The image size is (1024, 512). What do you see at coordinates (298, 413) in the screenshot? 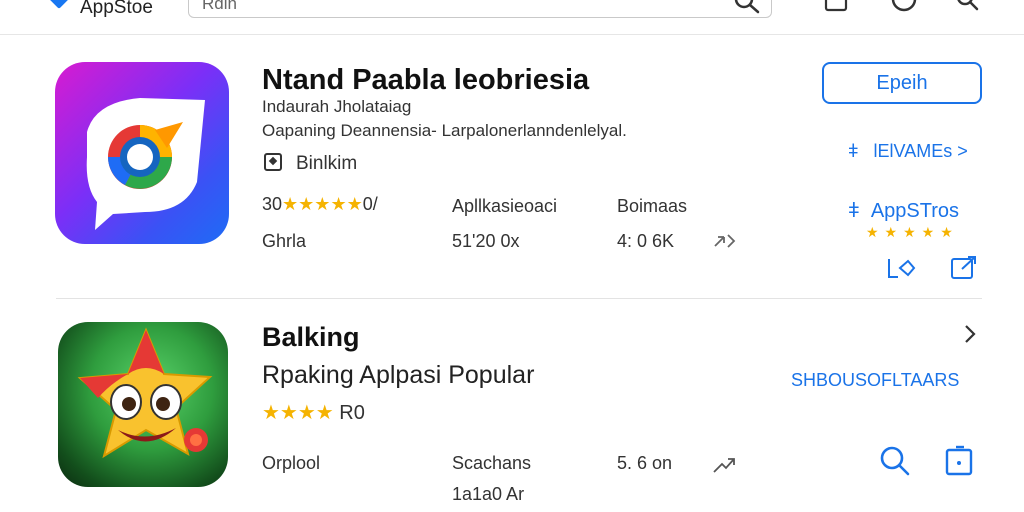
I see `star-icon: ★★★★` at bounding box center [298, 413].